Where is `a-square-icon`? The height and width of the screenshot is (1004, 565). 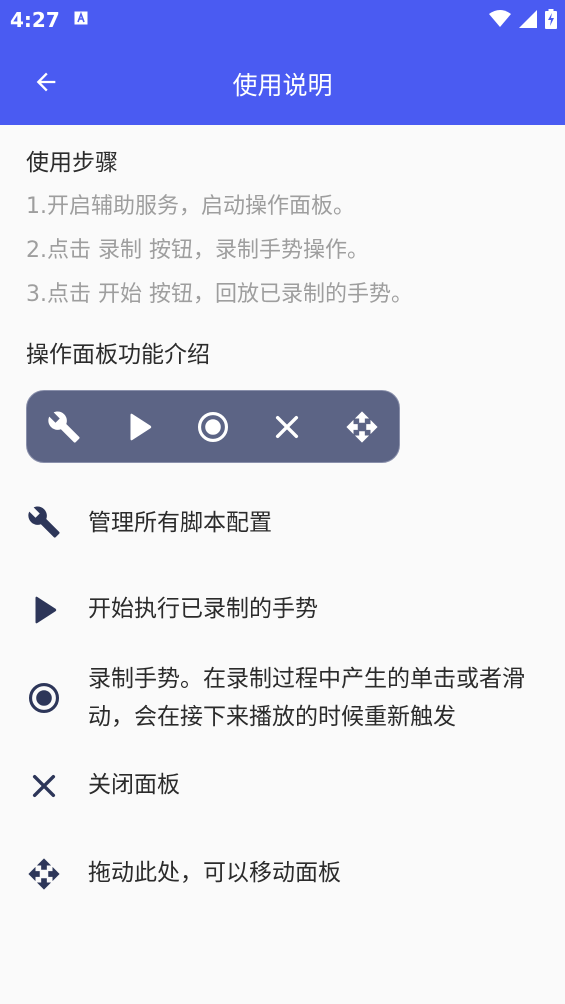
a-square-icon is located at coordinates (81, 18).